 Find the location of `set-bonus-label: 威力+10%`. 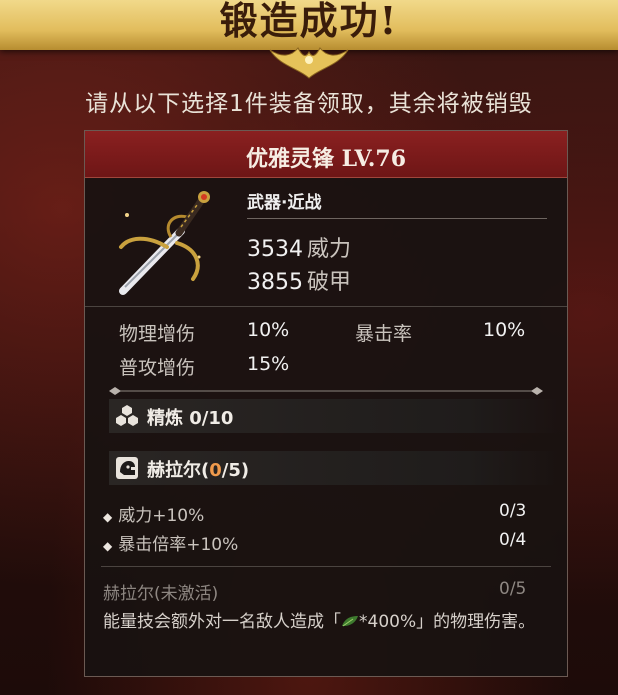

set-bonus-label: 威力+10% is located at coordinates (161, 516).